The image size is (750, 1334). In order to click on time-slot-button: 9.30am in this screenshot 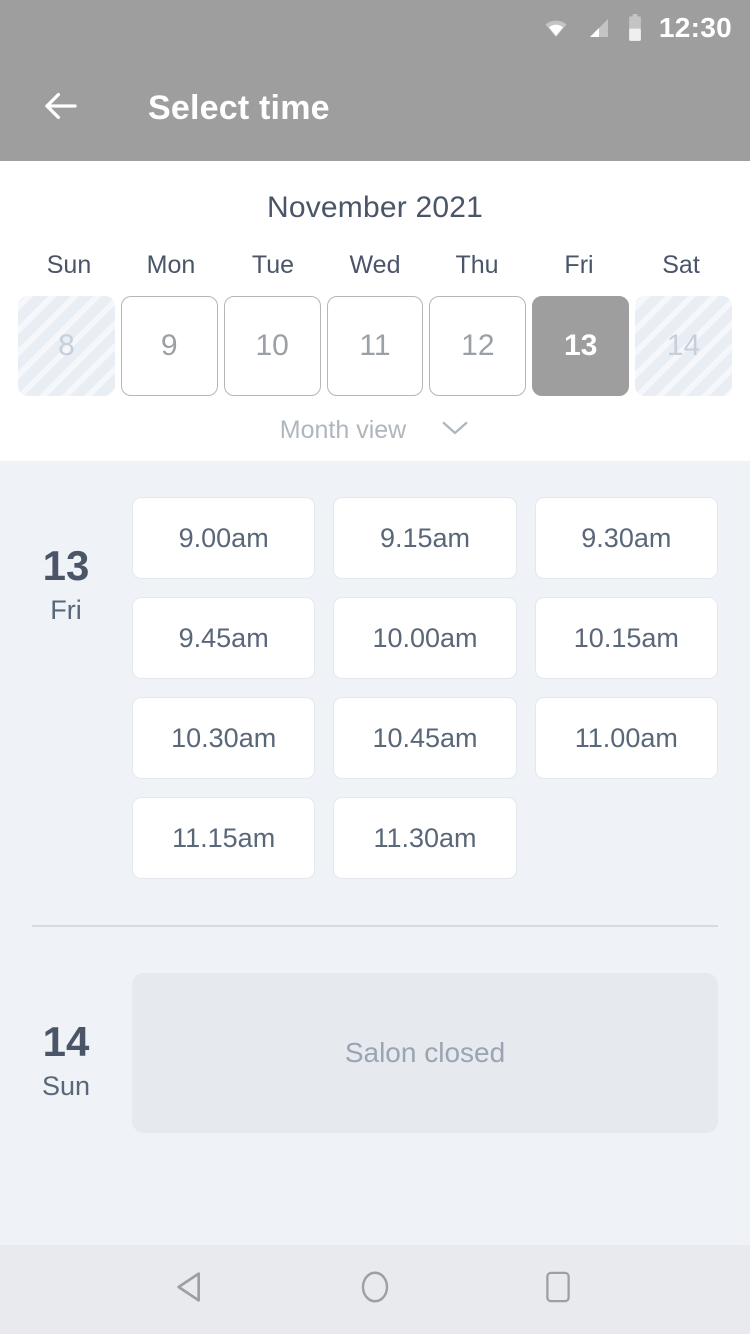, I will do `click(626, 538)`.